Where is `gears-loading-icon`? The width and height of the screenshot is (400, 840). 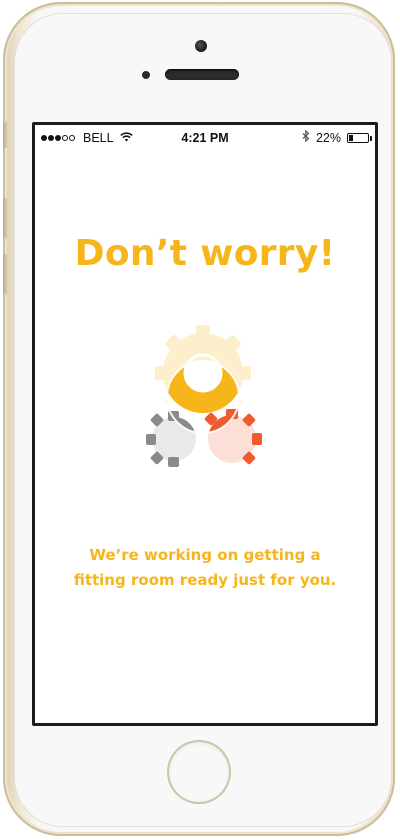
gears-loading-icon is located at coordinates (205, 402).